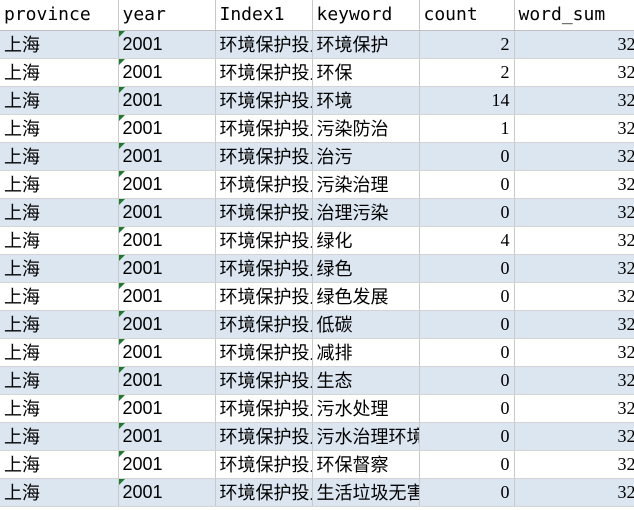  I want to click on cell-keyword: 治理污染, so click(366, 212).